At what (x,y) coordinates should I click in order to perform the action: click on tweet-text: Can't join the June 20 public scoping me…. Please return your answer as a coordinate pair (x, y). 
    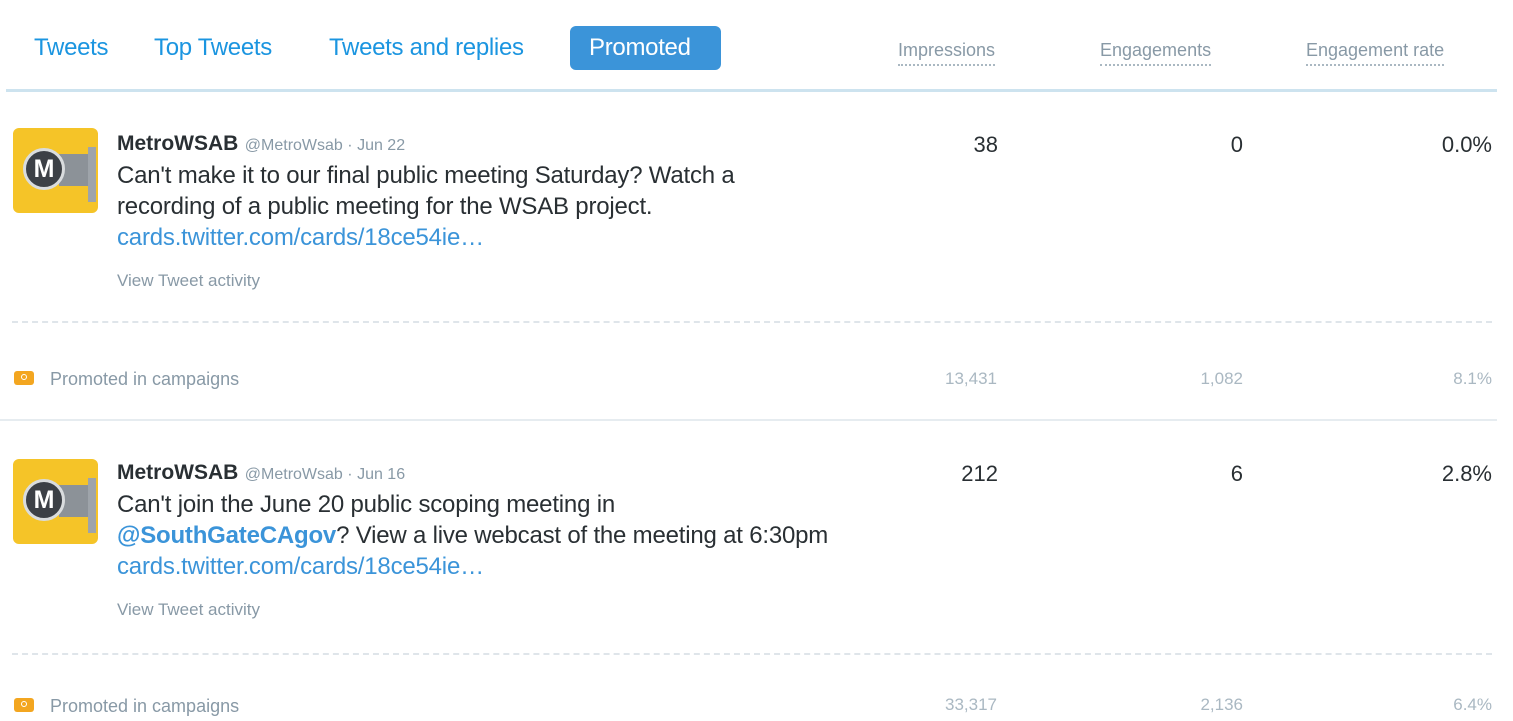
    Looking at the image, I should click on (477, 535).